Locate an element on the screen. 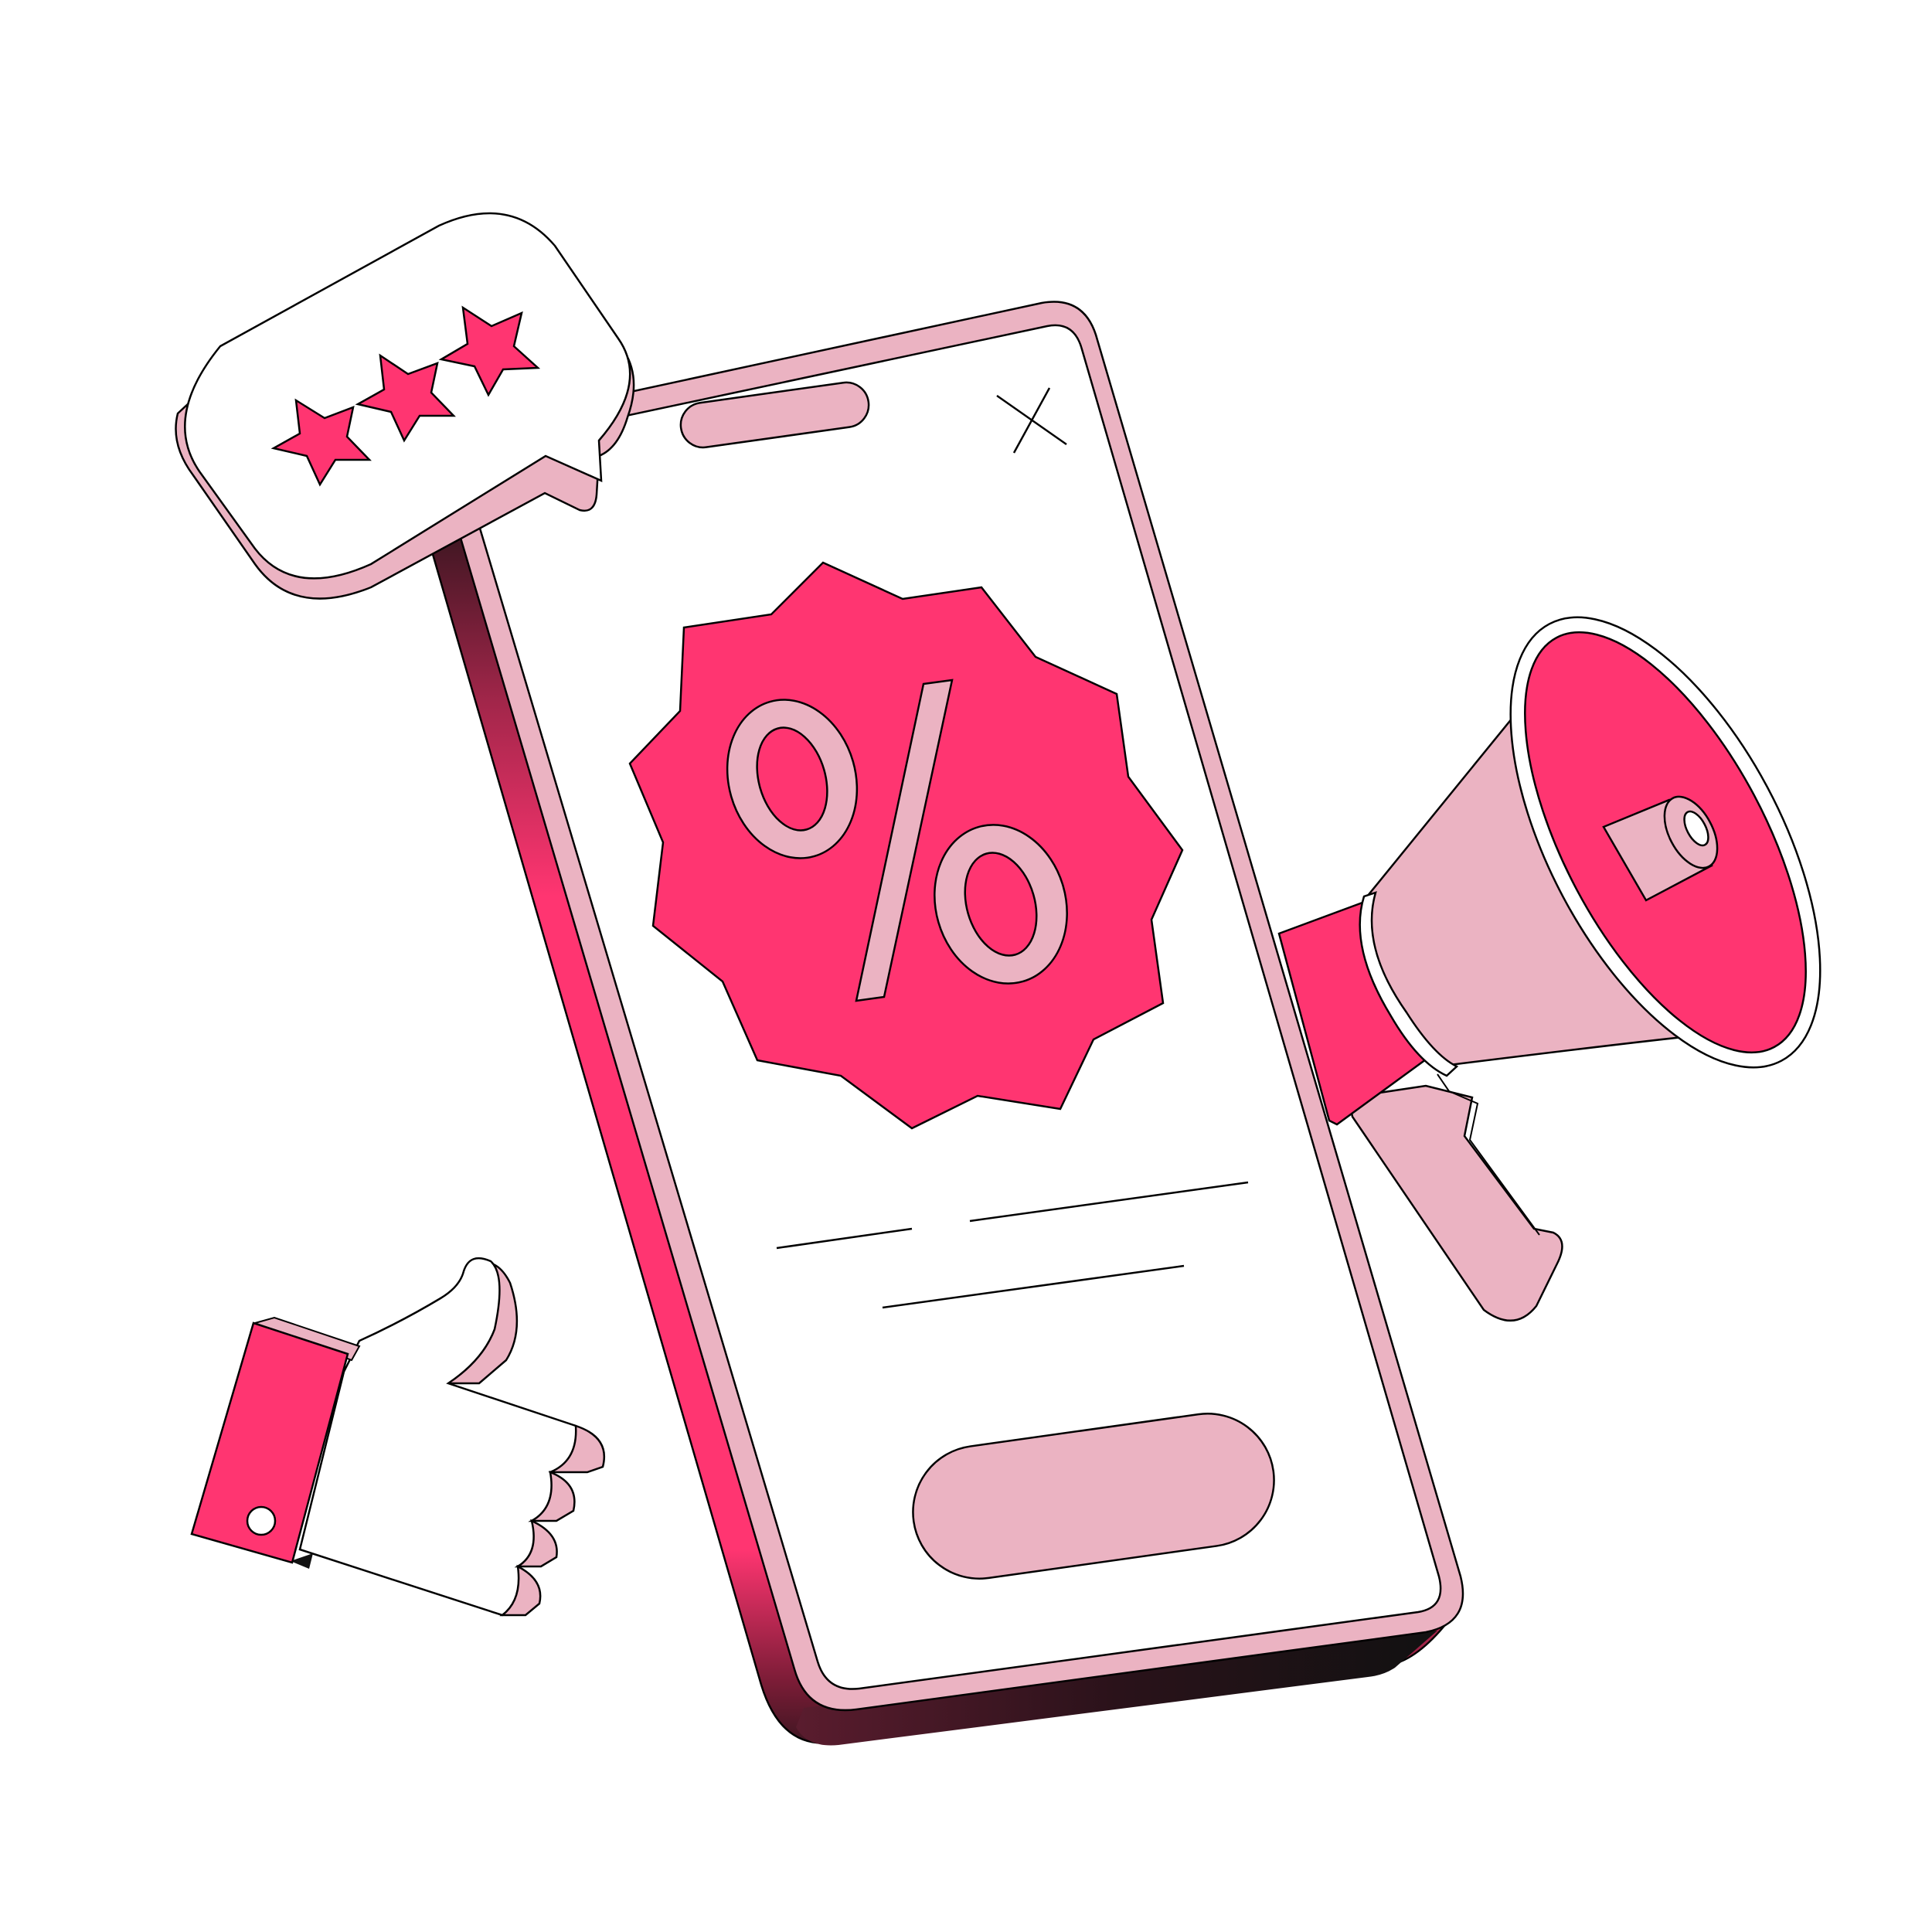 This screenshot has width=1932, height=1932. cuff-button is located at coordinates (261, 1520).